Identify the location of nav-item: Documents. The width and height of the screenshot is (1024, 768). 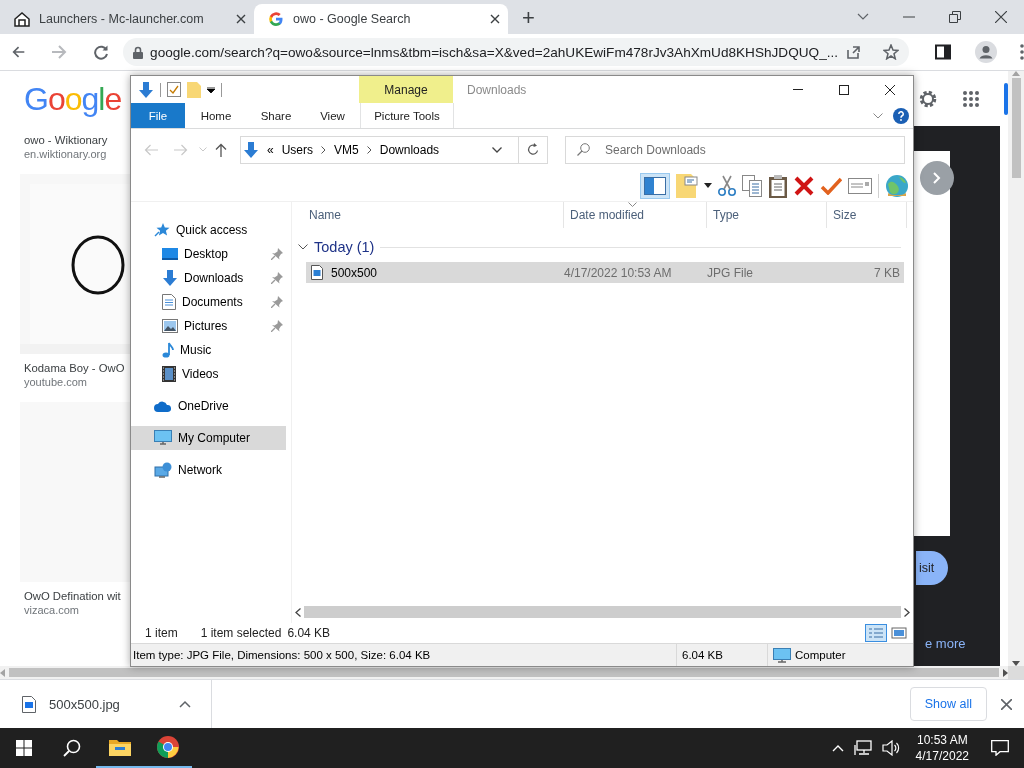
(208, 302).